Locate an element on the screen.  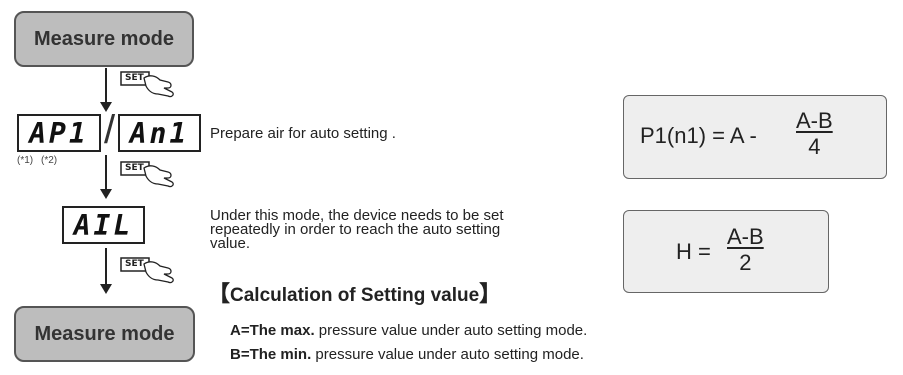
display-an1-text: An1 is located at coordinates (159, 133).